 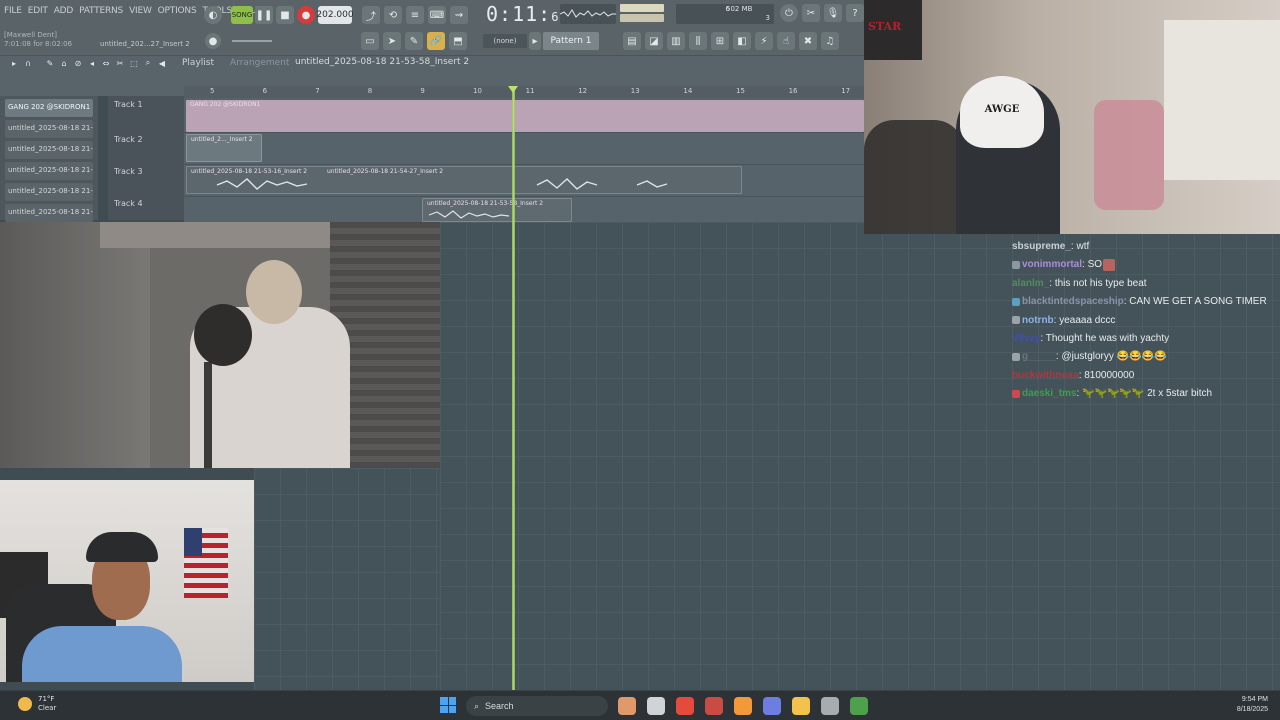 What do you see at coordinates (49, 108) in the screenshot?
I see `browser-item: GANG 202 @SKIDRON1` at bounding box center [49, 108].